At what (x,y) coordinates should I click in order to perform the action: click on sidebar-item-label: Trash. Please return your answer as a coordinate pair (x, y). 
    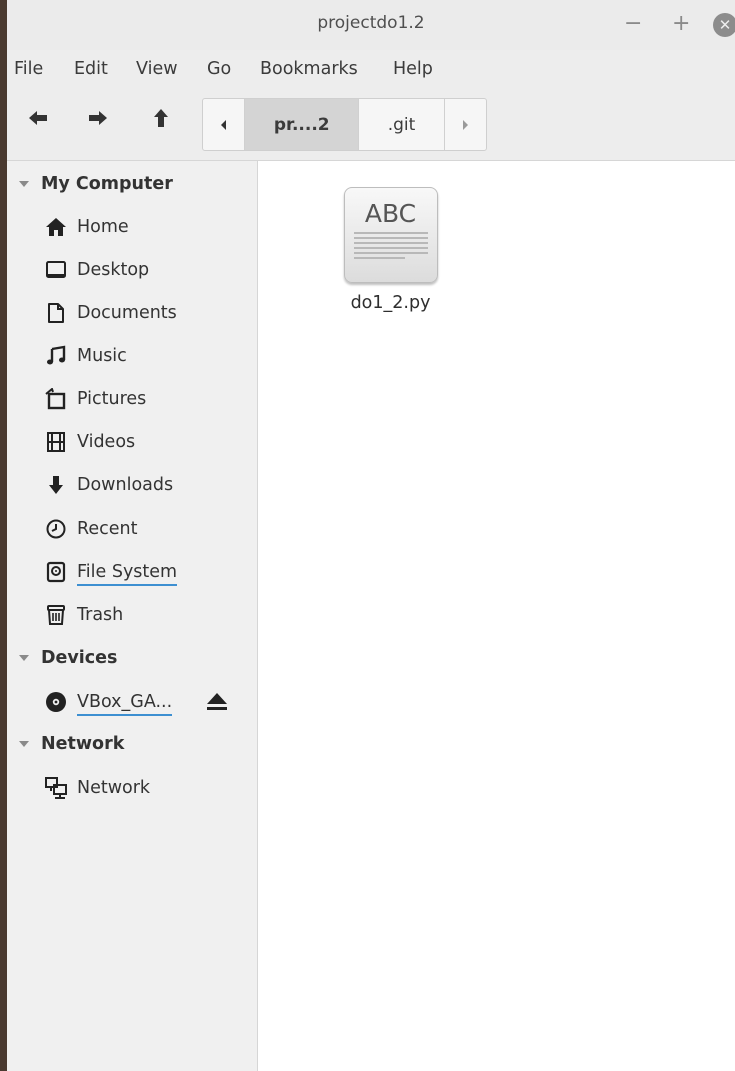
    Looking at the image, I should click on (100, 615).